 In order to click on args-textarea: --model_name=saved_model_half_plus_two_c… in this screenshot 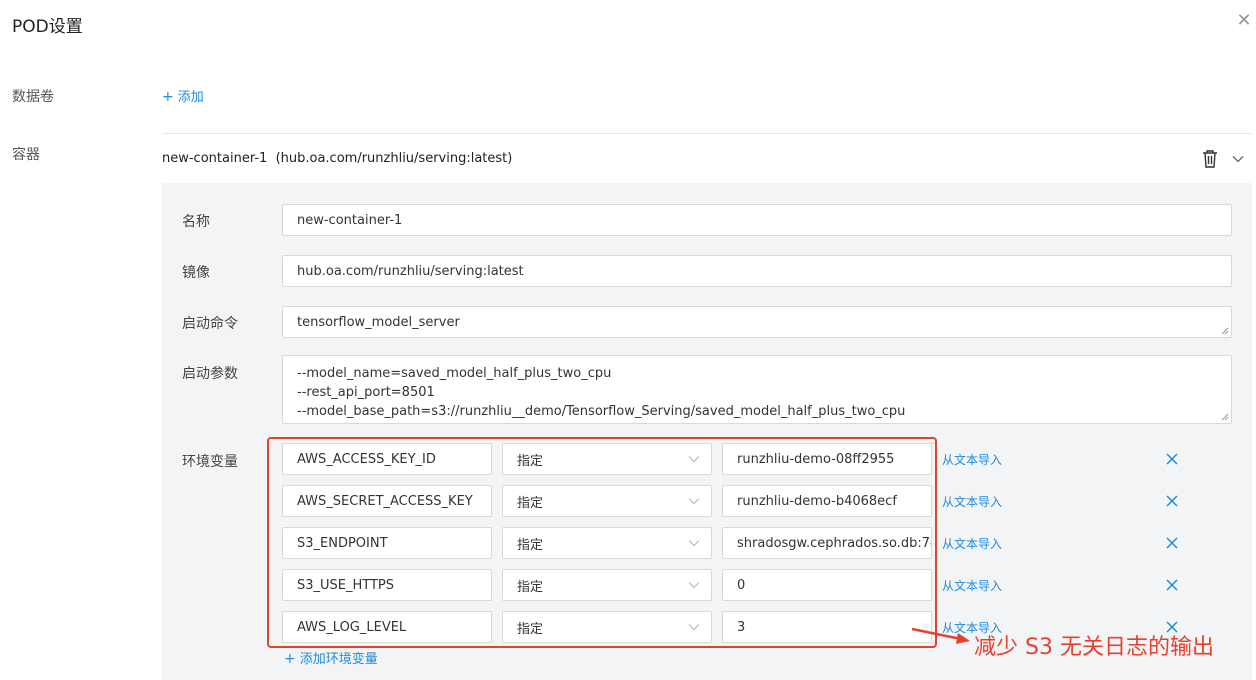, I will do `click(757, 389)`.